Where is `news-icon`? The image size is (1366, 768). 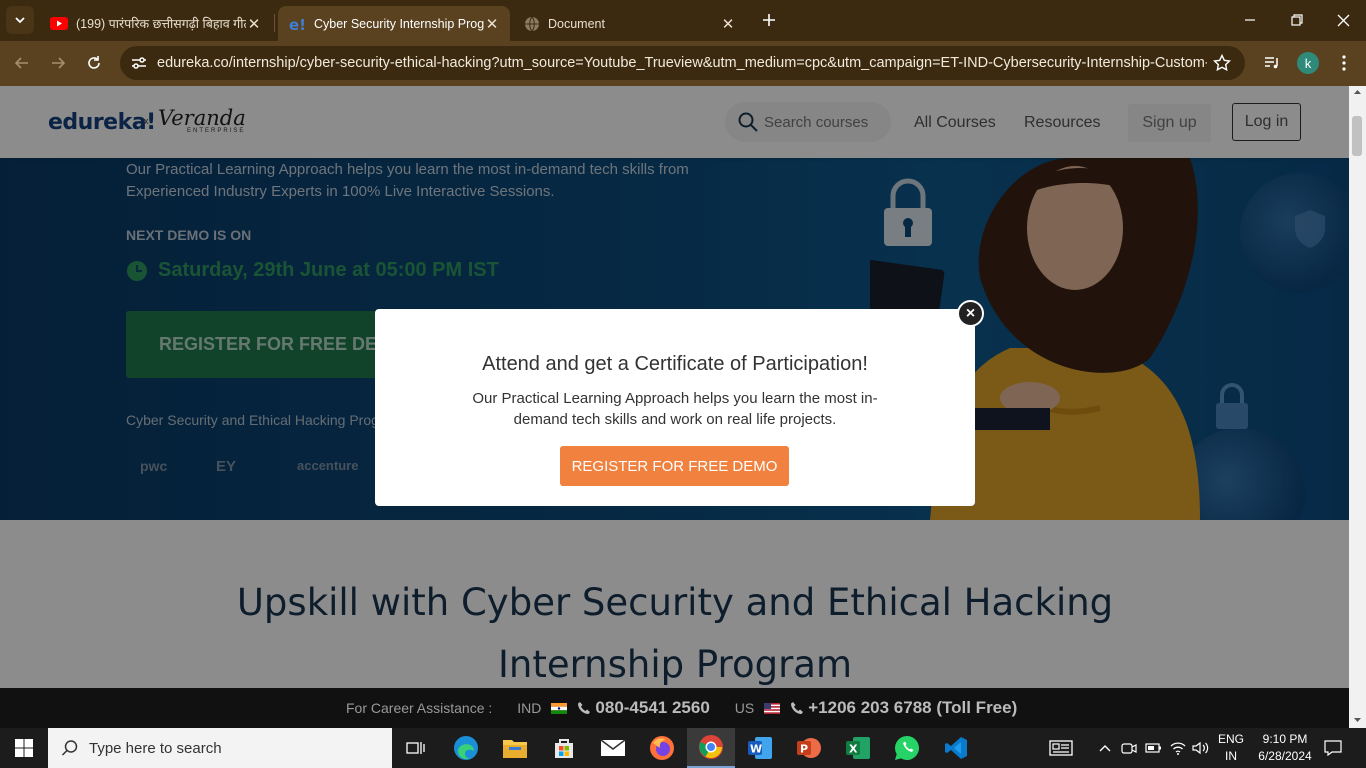
news-icon is located at coordinates (1061, 748).